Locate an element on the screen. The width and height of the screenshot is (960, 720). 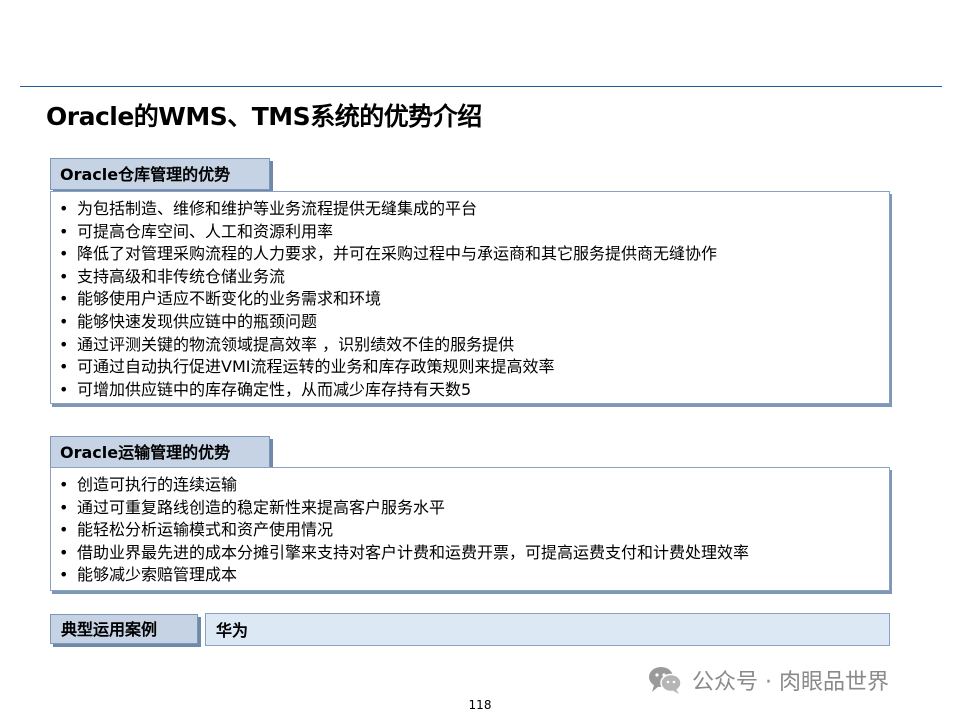
list-item: 为包括制造、维修和维护等业务流程提供无缝集成的平台 is located at coordinates (474, 209).